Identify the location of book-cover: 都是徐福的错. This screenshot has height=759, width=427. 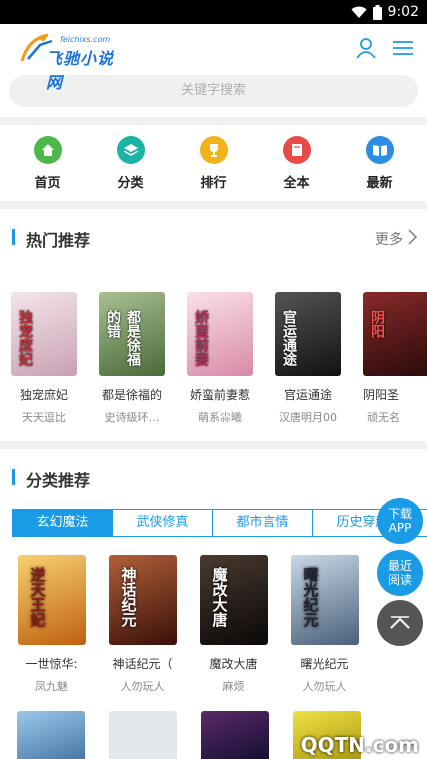
(132, 334).